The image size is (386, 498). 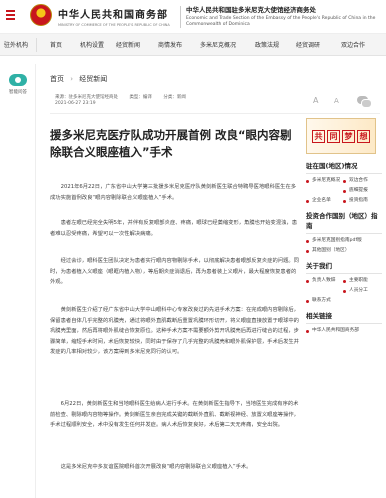 I want to click on nav-item-cooperation: 双边合作, so click(x=353, y=44).